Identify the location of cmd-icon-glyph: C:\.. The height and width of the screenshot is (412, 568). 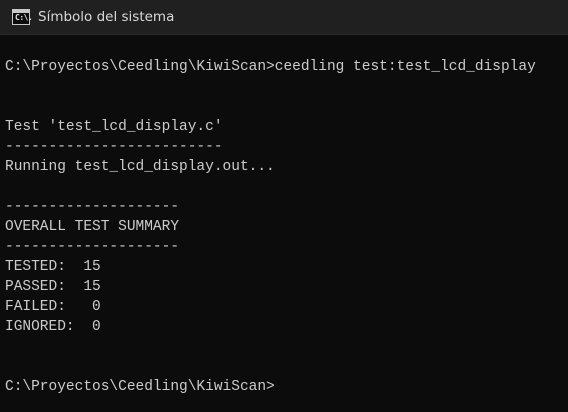
(24, 17).